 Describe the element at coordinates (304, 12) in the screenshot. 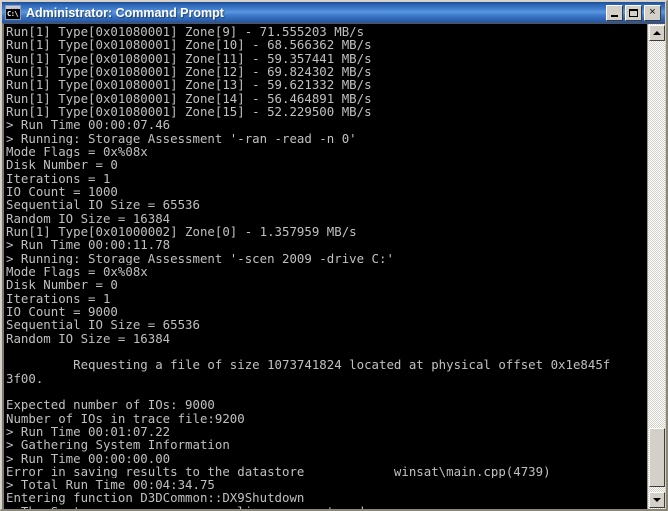

I see `title-bar-left-group: ••• C:\ Administrator: Command Prompt` at that location.